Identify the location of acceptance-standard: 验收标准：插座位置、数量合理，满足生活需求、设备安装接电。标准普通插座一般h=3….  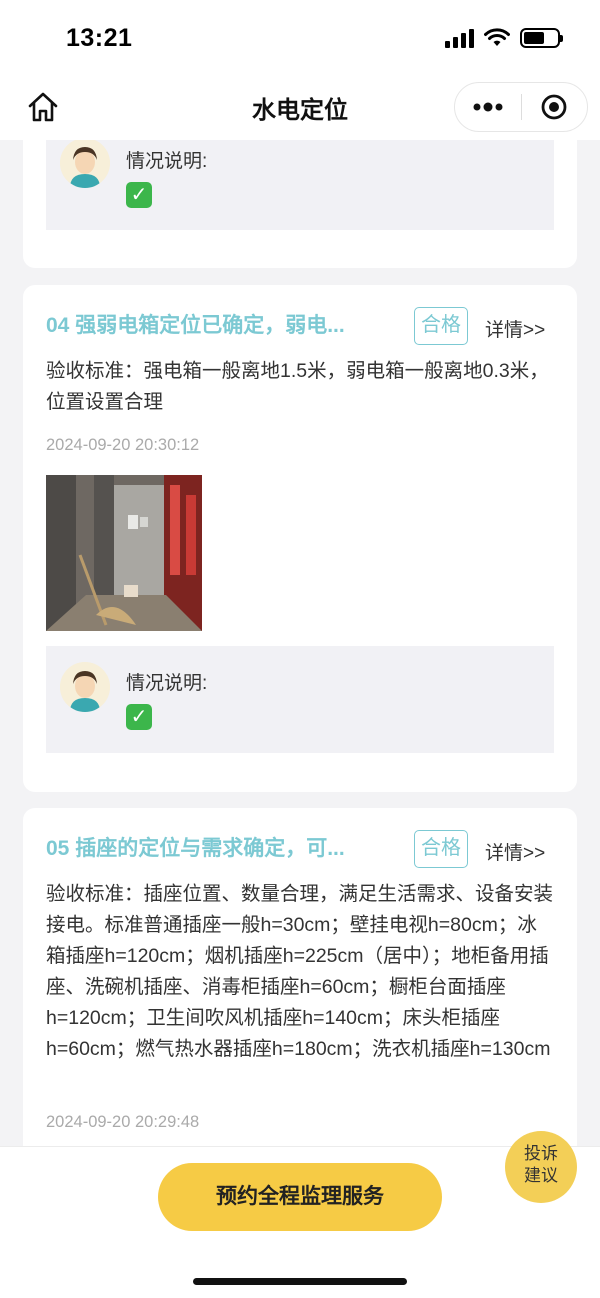
(300, 971).